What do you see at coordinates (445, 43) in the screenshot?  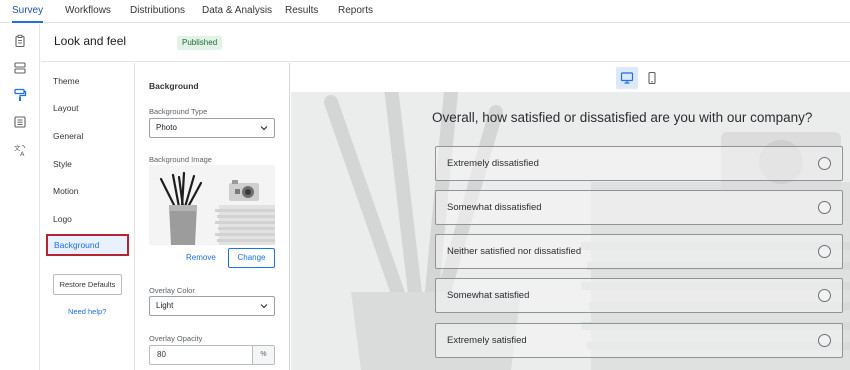 I see `page-header: Look and feel Published` at bounding box center [445, 43].